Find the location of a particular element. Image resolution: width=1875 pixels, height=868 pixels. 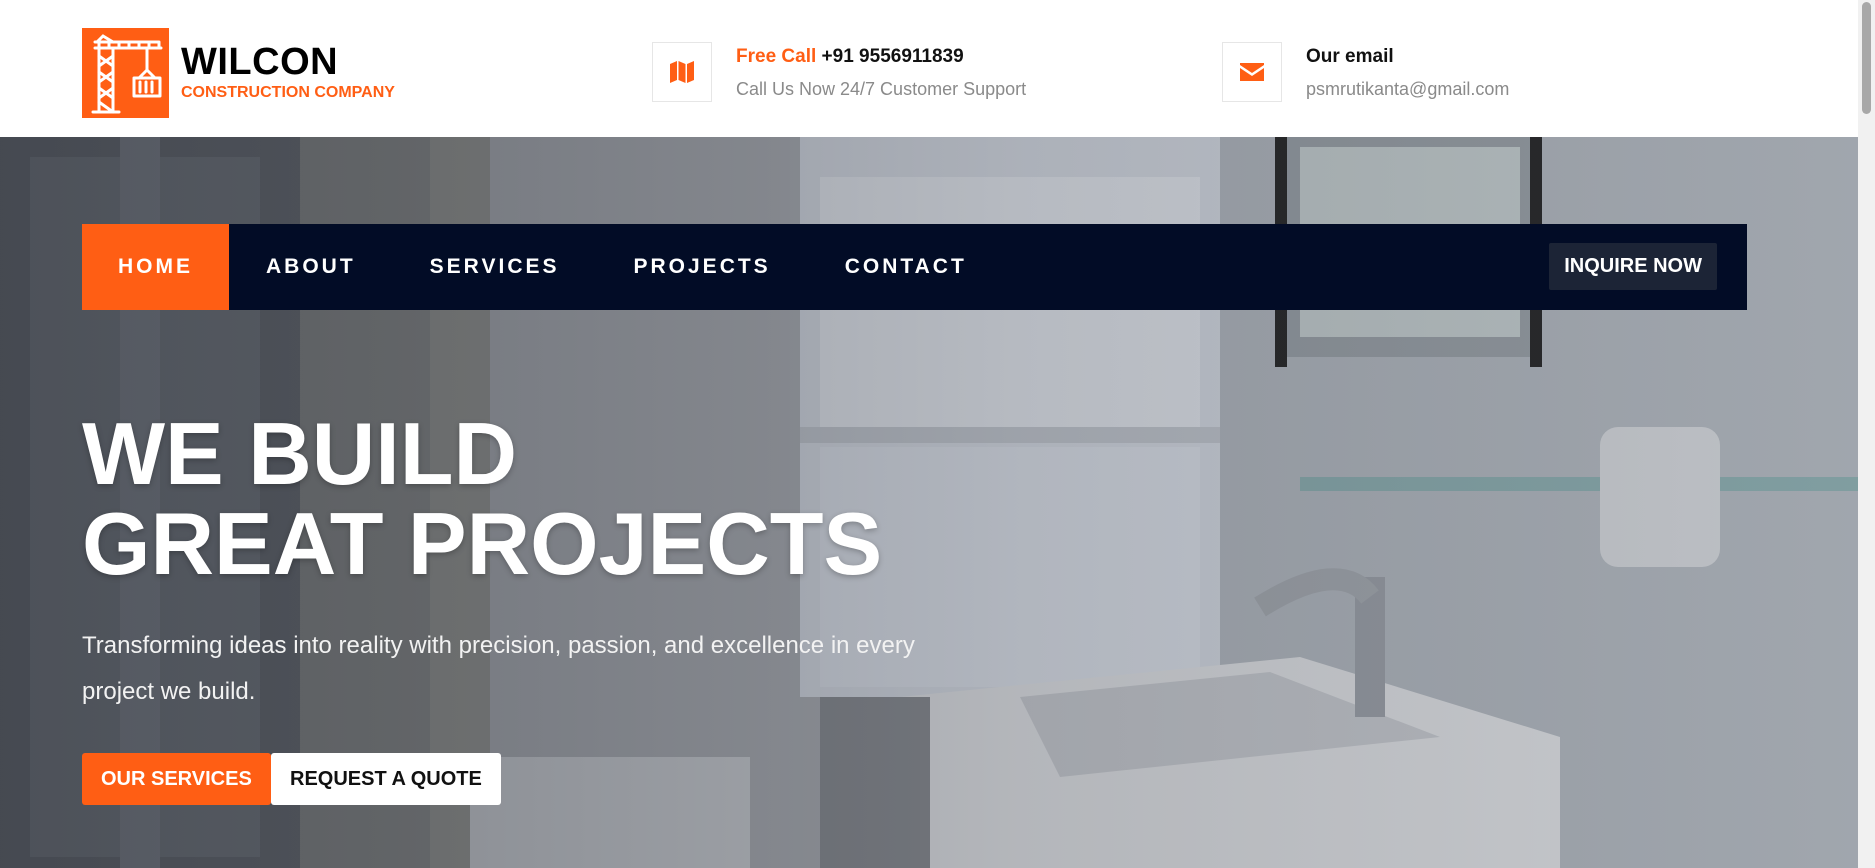

nav-item-home: HOME is located at coordinates (155, 267).